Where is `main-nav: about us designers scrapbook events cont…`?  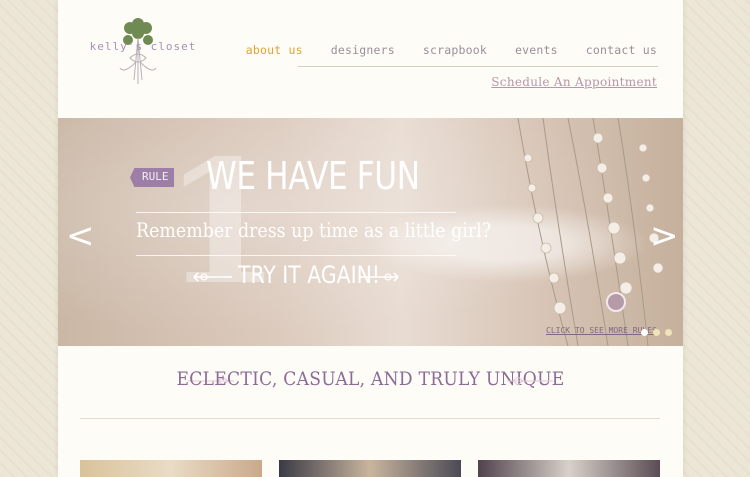
main-nav: about us designers scrapbook events cont… is located at coordinates (437, 50).